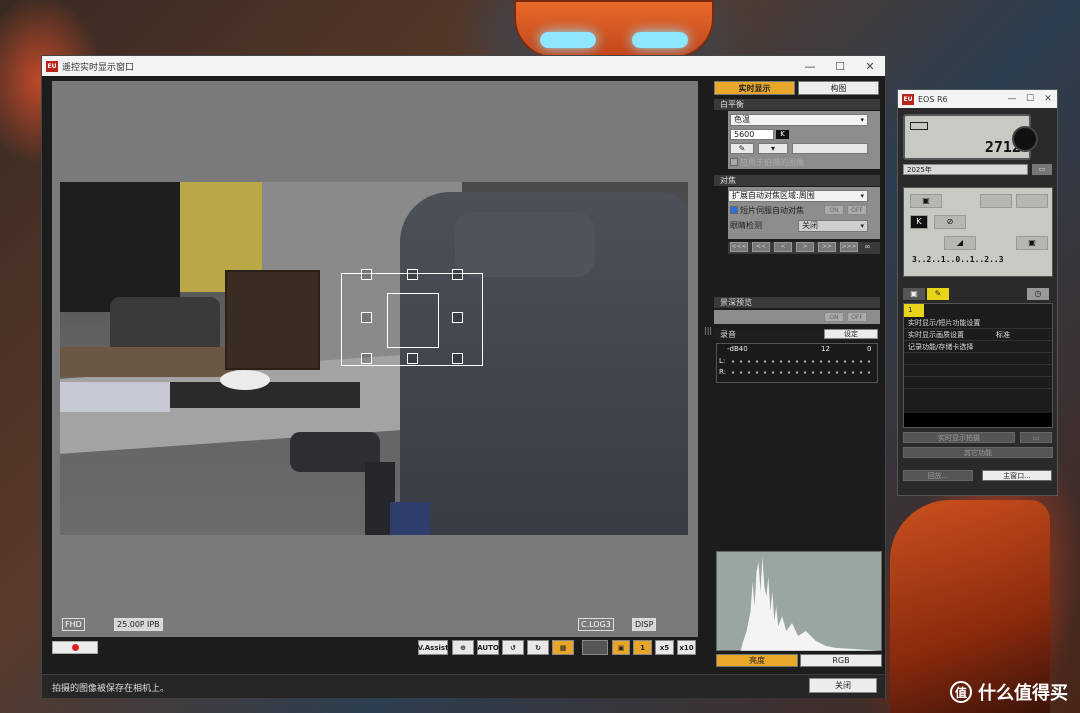 This screenshot has height=713, width=1080. Describe the element at coordinates (568, 40) in the screenshot. I see `robot-eye-left` at that location.